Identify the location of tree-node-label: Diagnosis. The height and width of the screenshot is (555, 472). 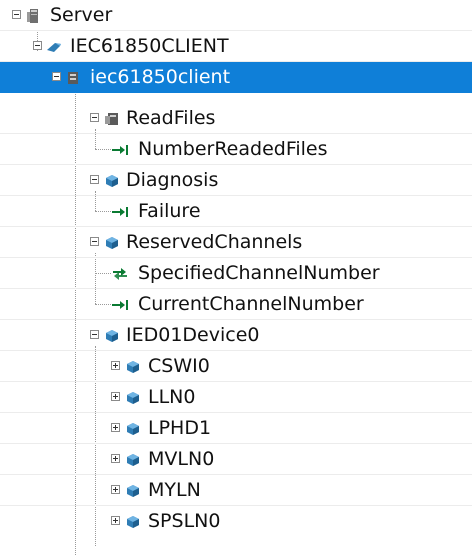
(172, 180).